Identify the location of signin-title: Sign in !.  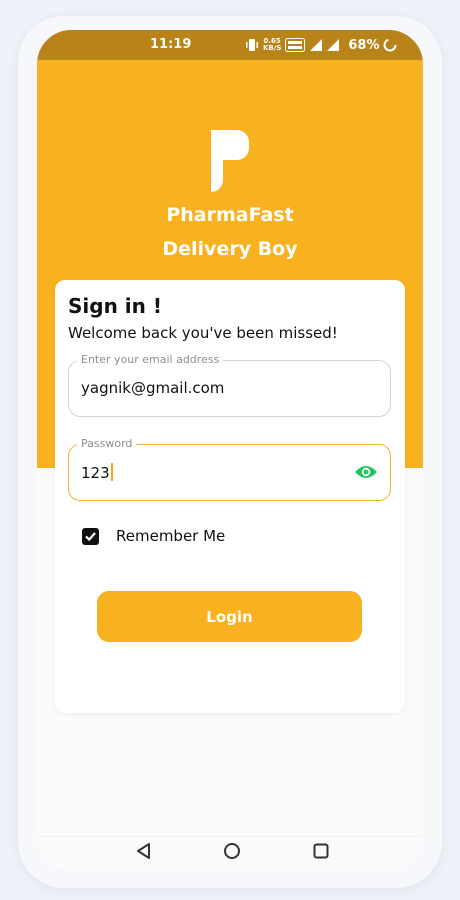
(115, 306).